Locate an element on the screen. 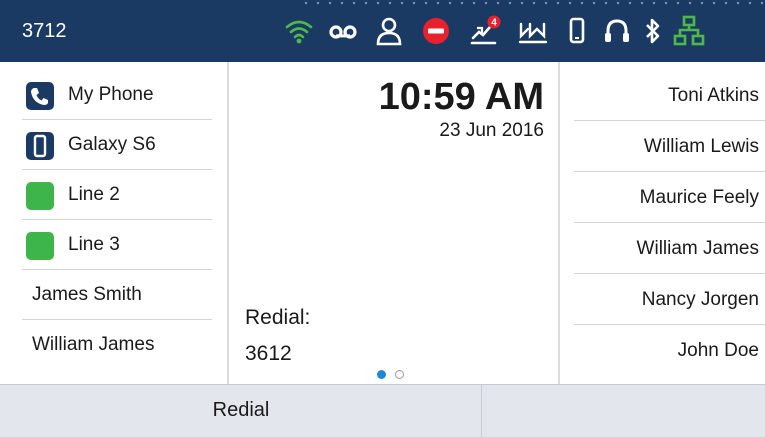  speed-dial-john-doe: John Doe is located at coordinates (669, 350).